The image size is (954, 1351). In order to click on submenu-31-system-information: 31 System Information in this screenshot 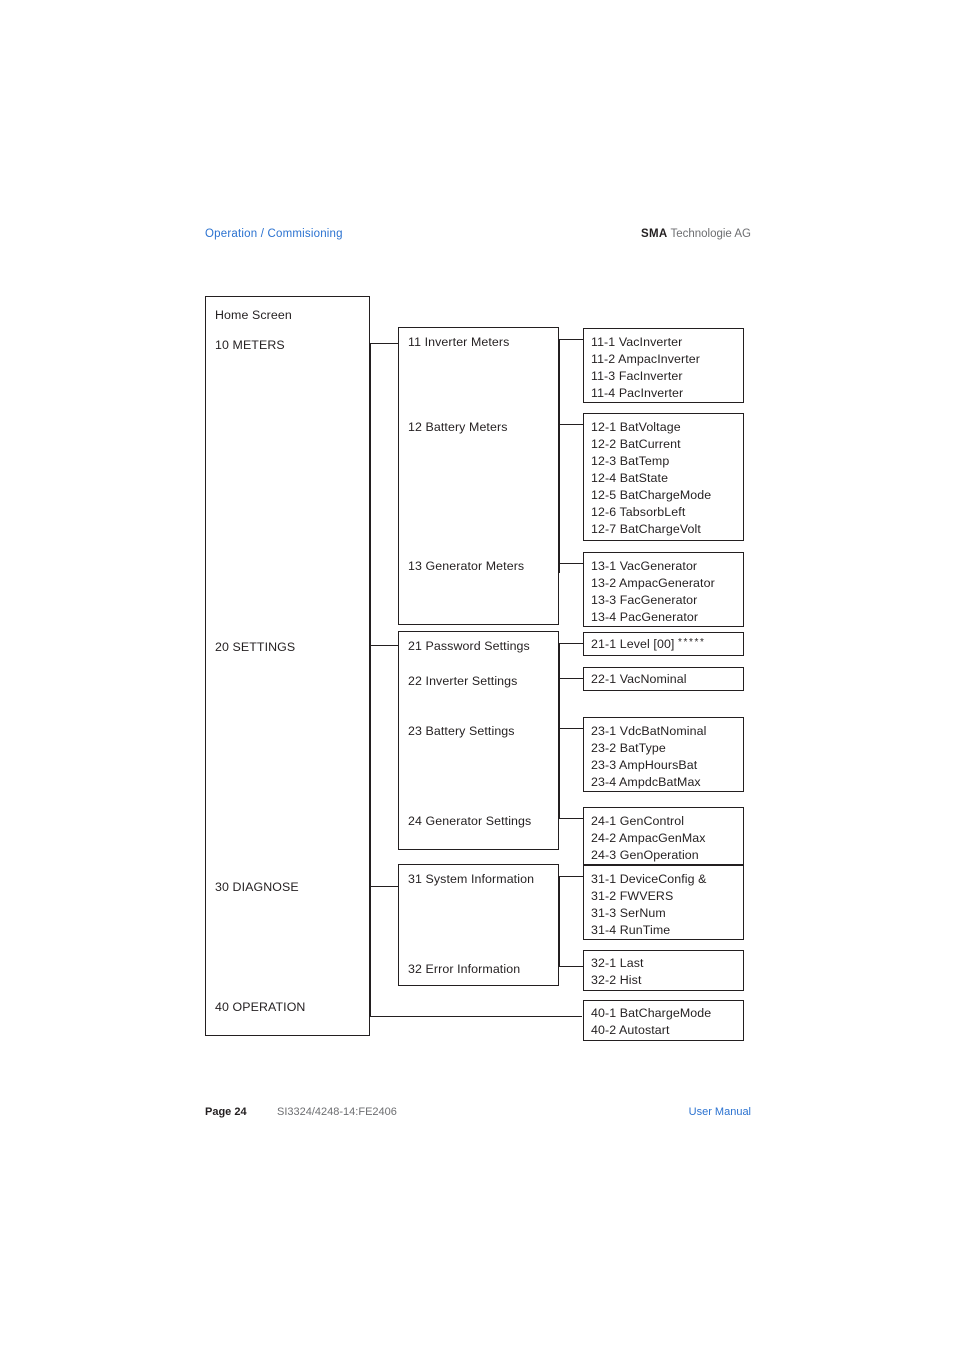, I will do `click(471, 879)`.